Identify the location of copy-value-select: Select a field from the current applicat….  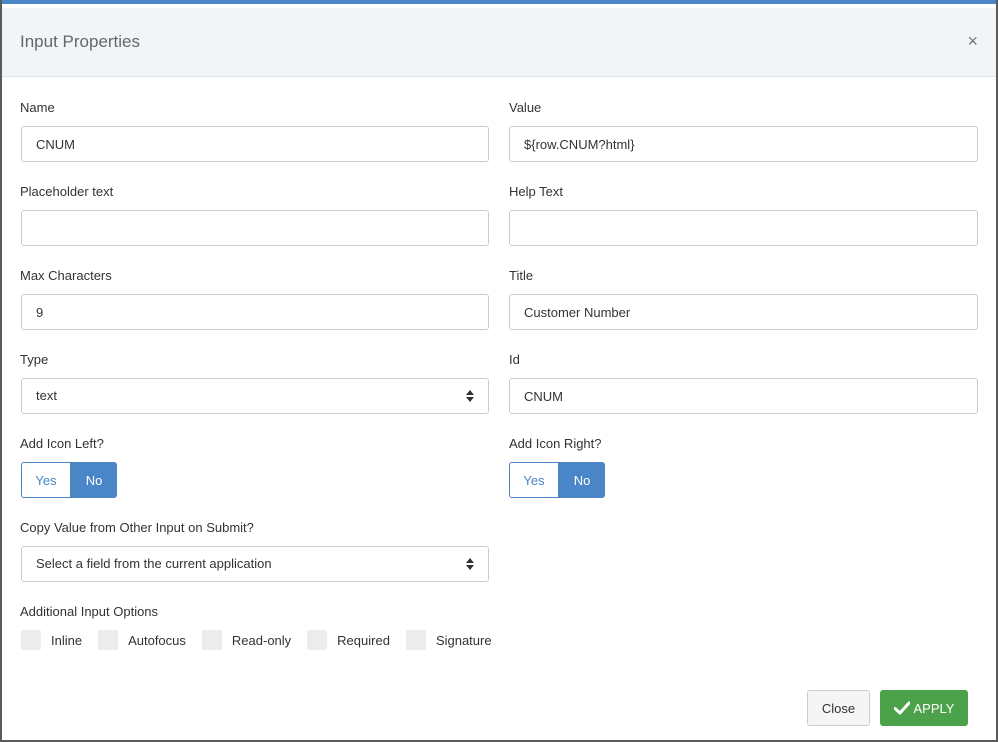
(255, 564).